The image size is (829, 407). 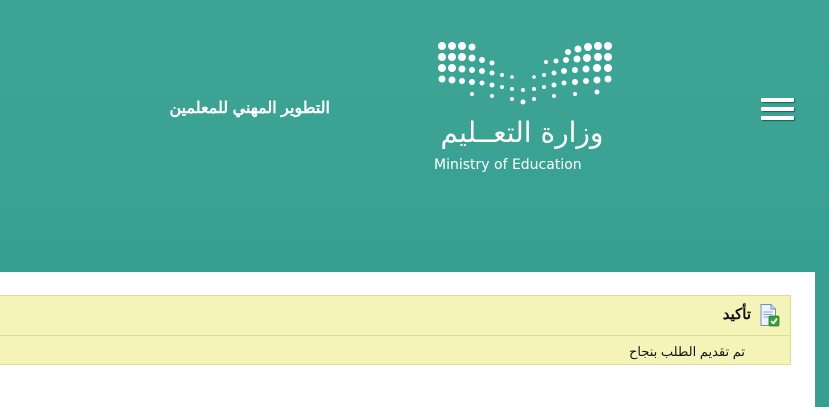 What do you see at coordinates (525, 73) in the screenshot?
I see `logo-dots-icon` at bounding box center [525, 73].